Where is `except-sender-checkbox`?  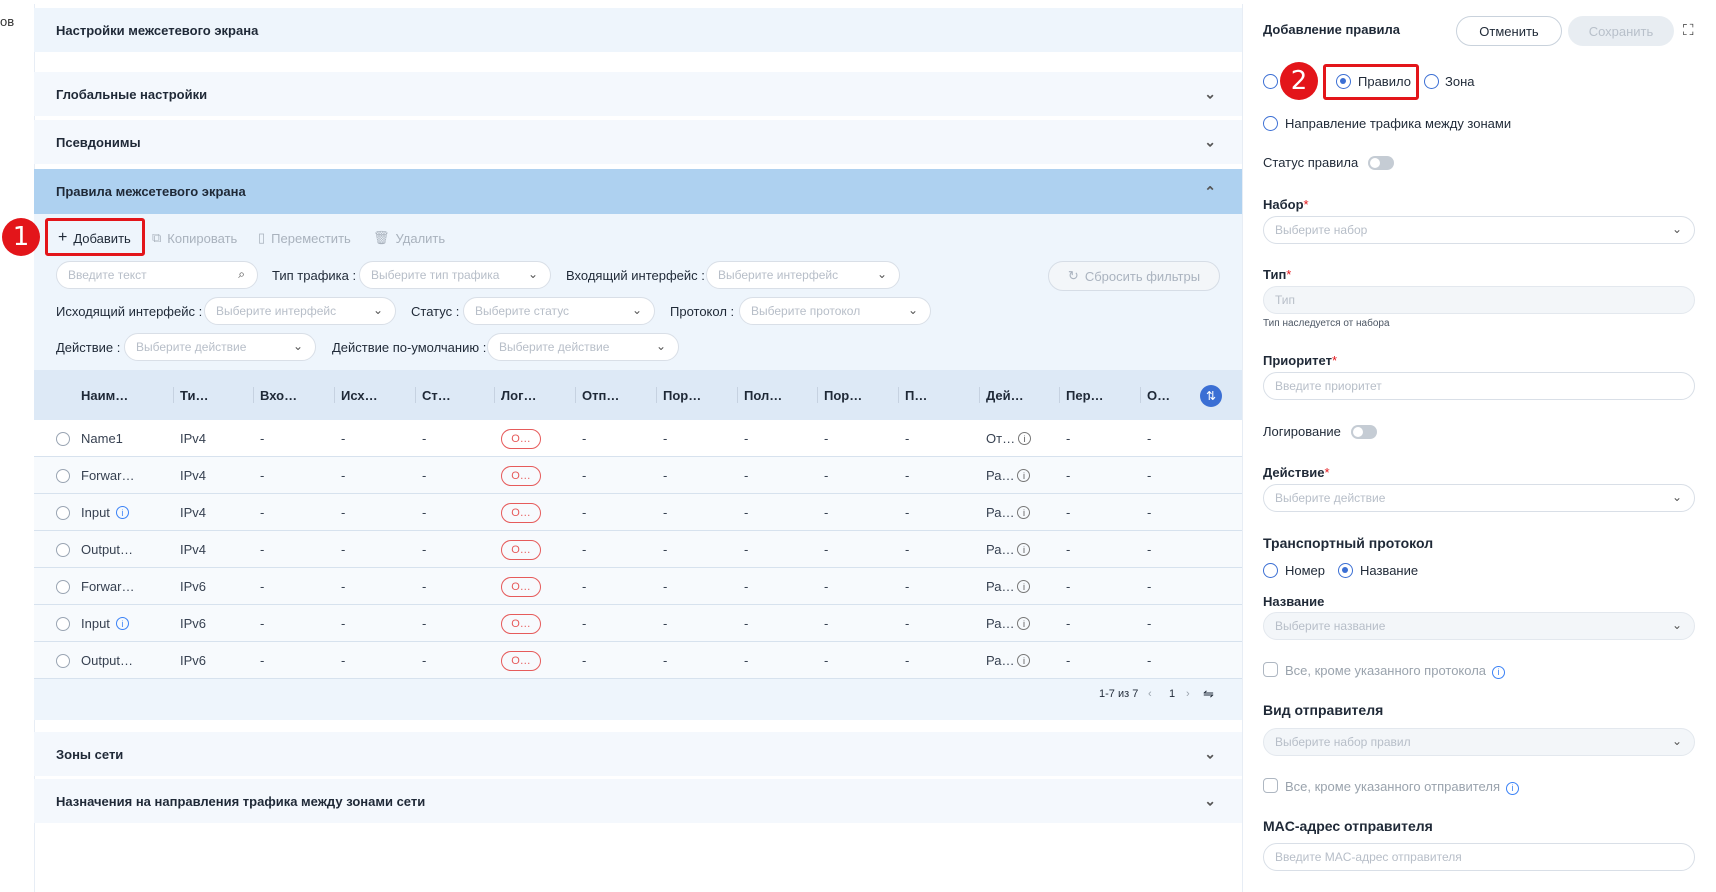 except-sender-checkbox is located at coordinates (1270, 785).